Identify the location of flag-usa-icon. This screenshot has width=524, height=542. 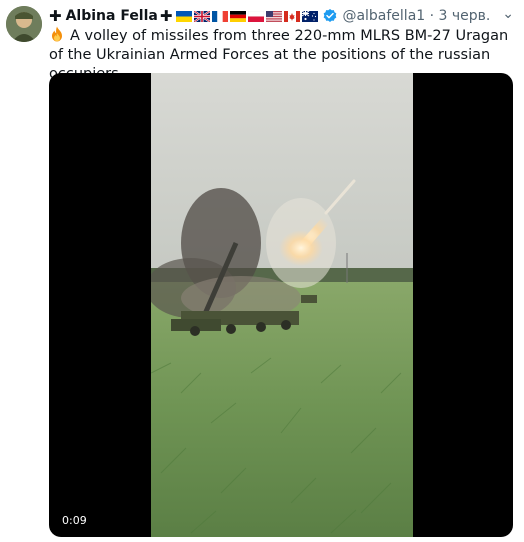
(274, 16).